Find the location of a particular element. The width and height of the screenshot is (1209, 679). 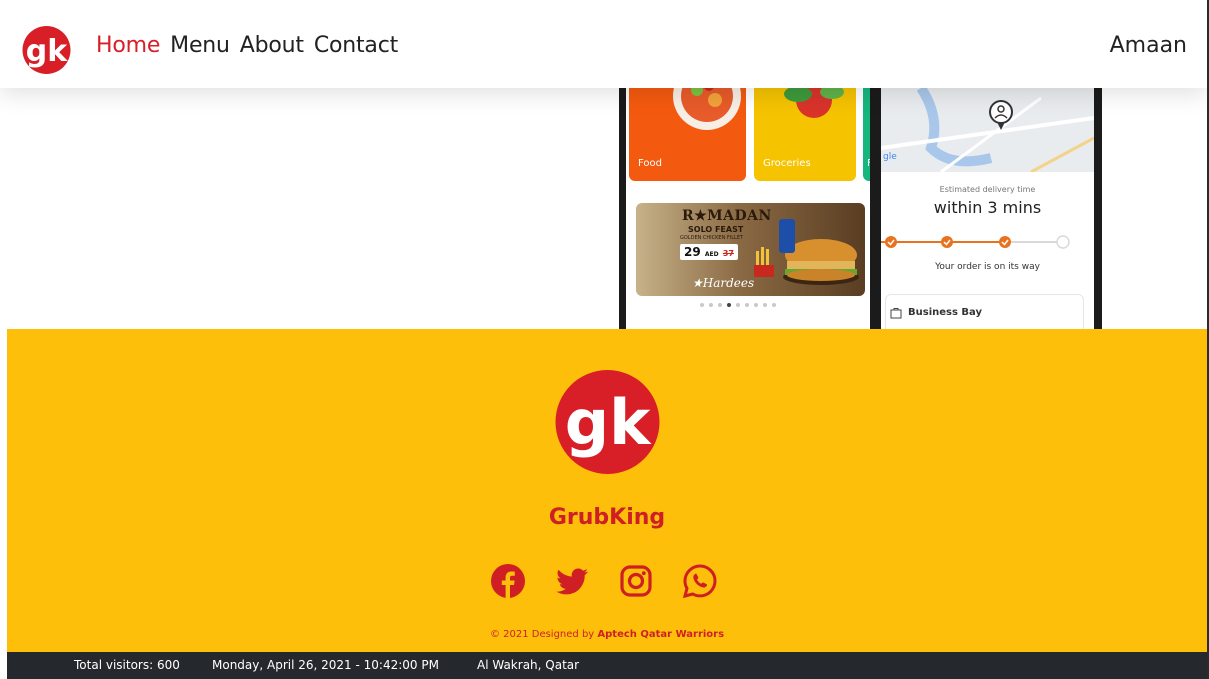

estimated-time-label: Estimated delivery time is located at coordinates (987, 189).